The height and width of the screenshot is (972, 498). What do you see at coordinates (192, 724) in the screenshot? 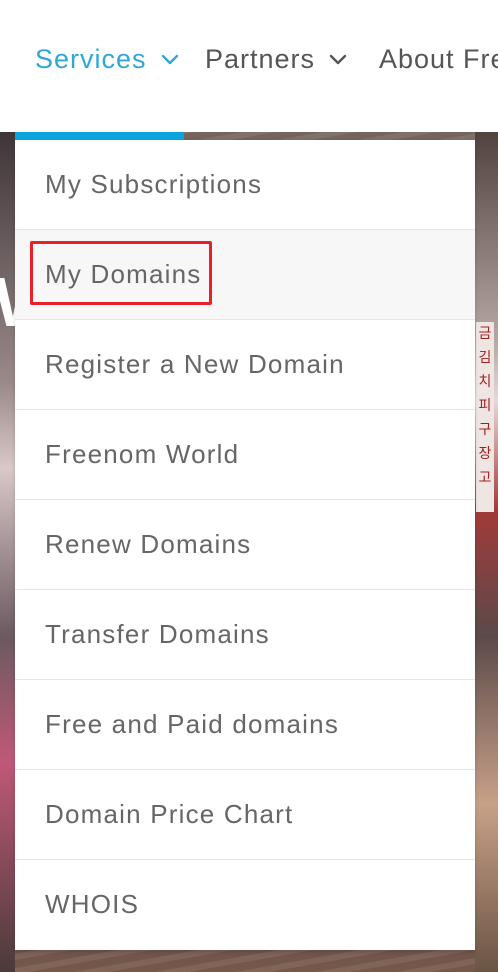
I see `menu-item-label: Free and Paid domains` at bounding box center [192, 724].